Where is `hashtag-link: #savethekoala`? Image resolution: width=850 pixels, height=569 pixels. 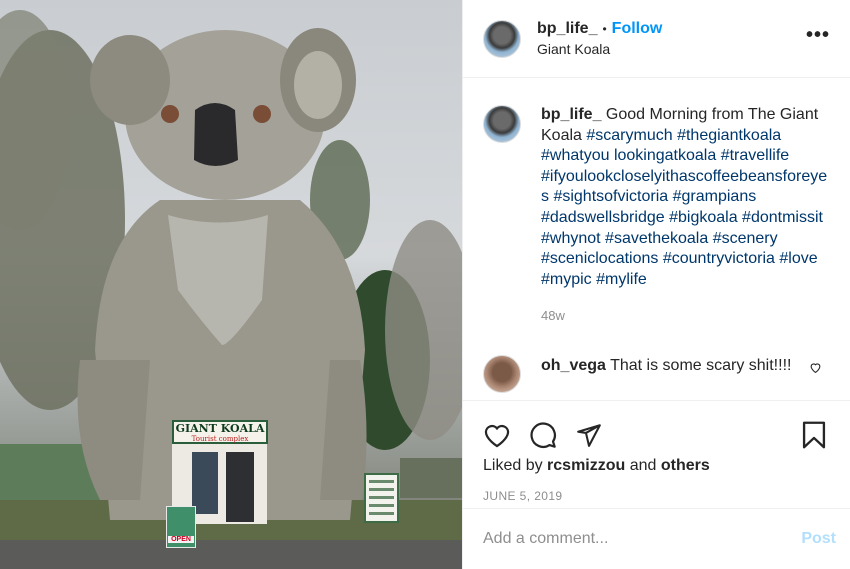 hashtag-link: #savethekoala is located at coordinates (656, 238).